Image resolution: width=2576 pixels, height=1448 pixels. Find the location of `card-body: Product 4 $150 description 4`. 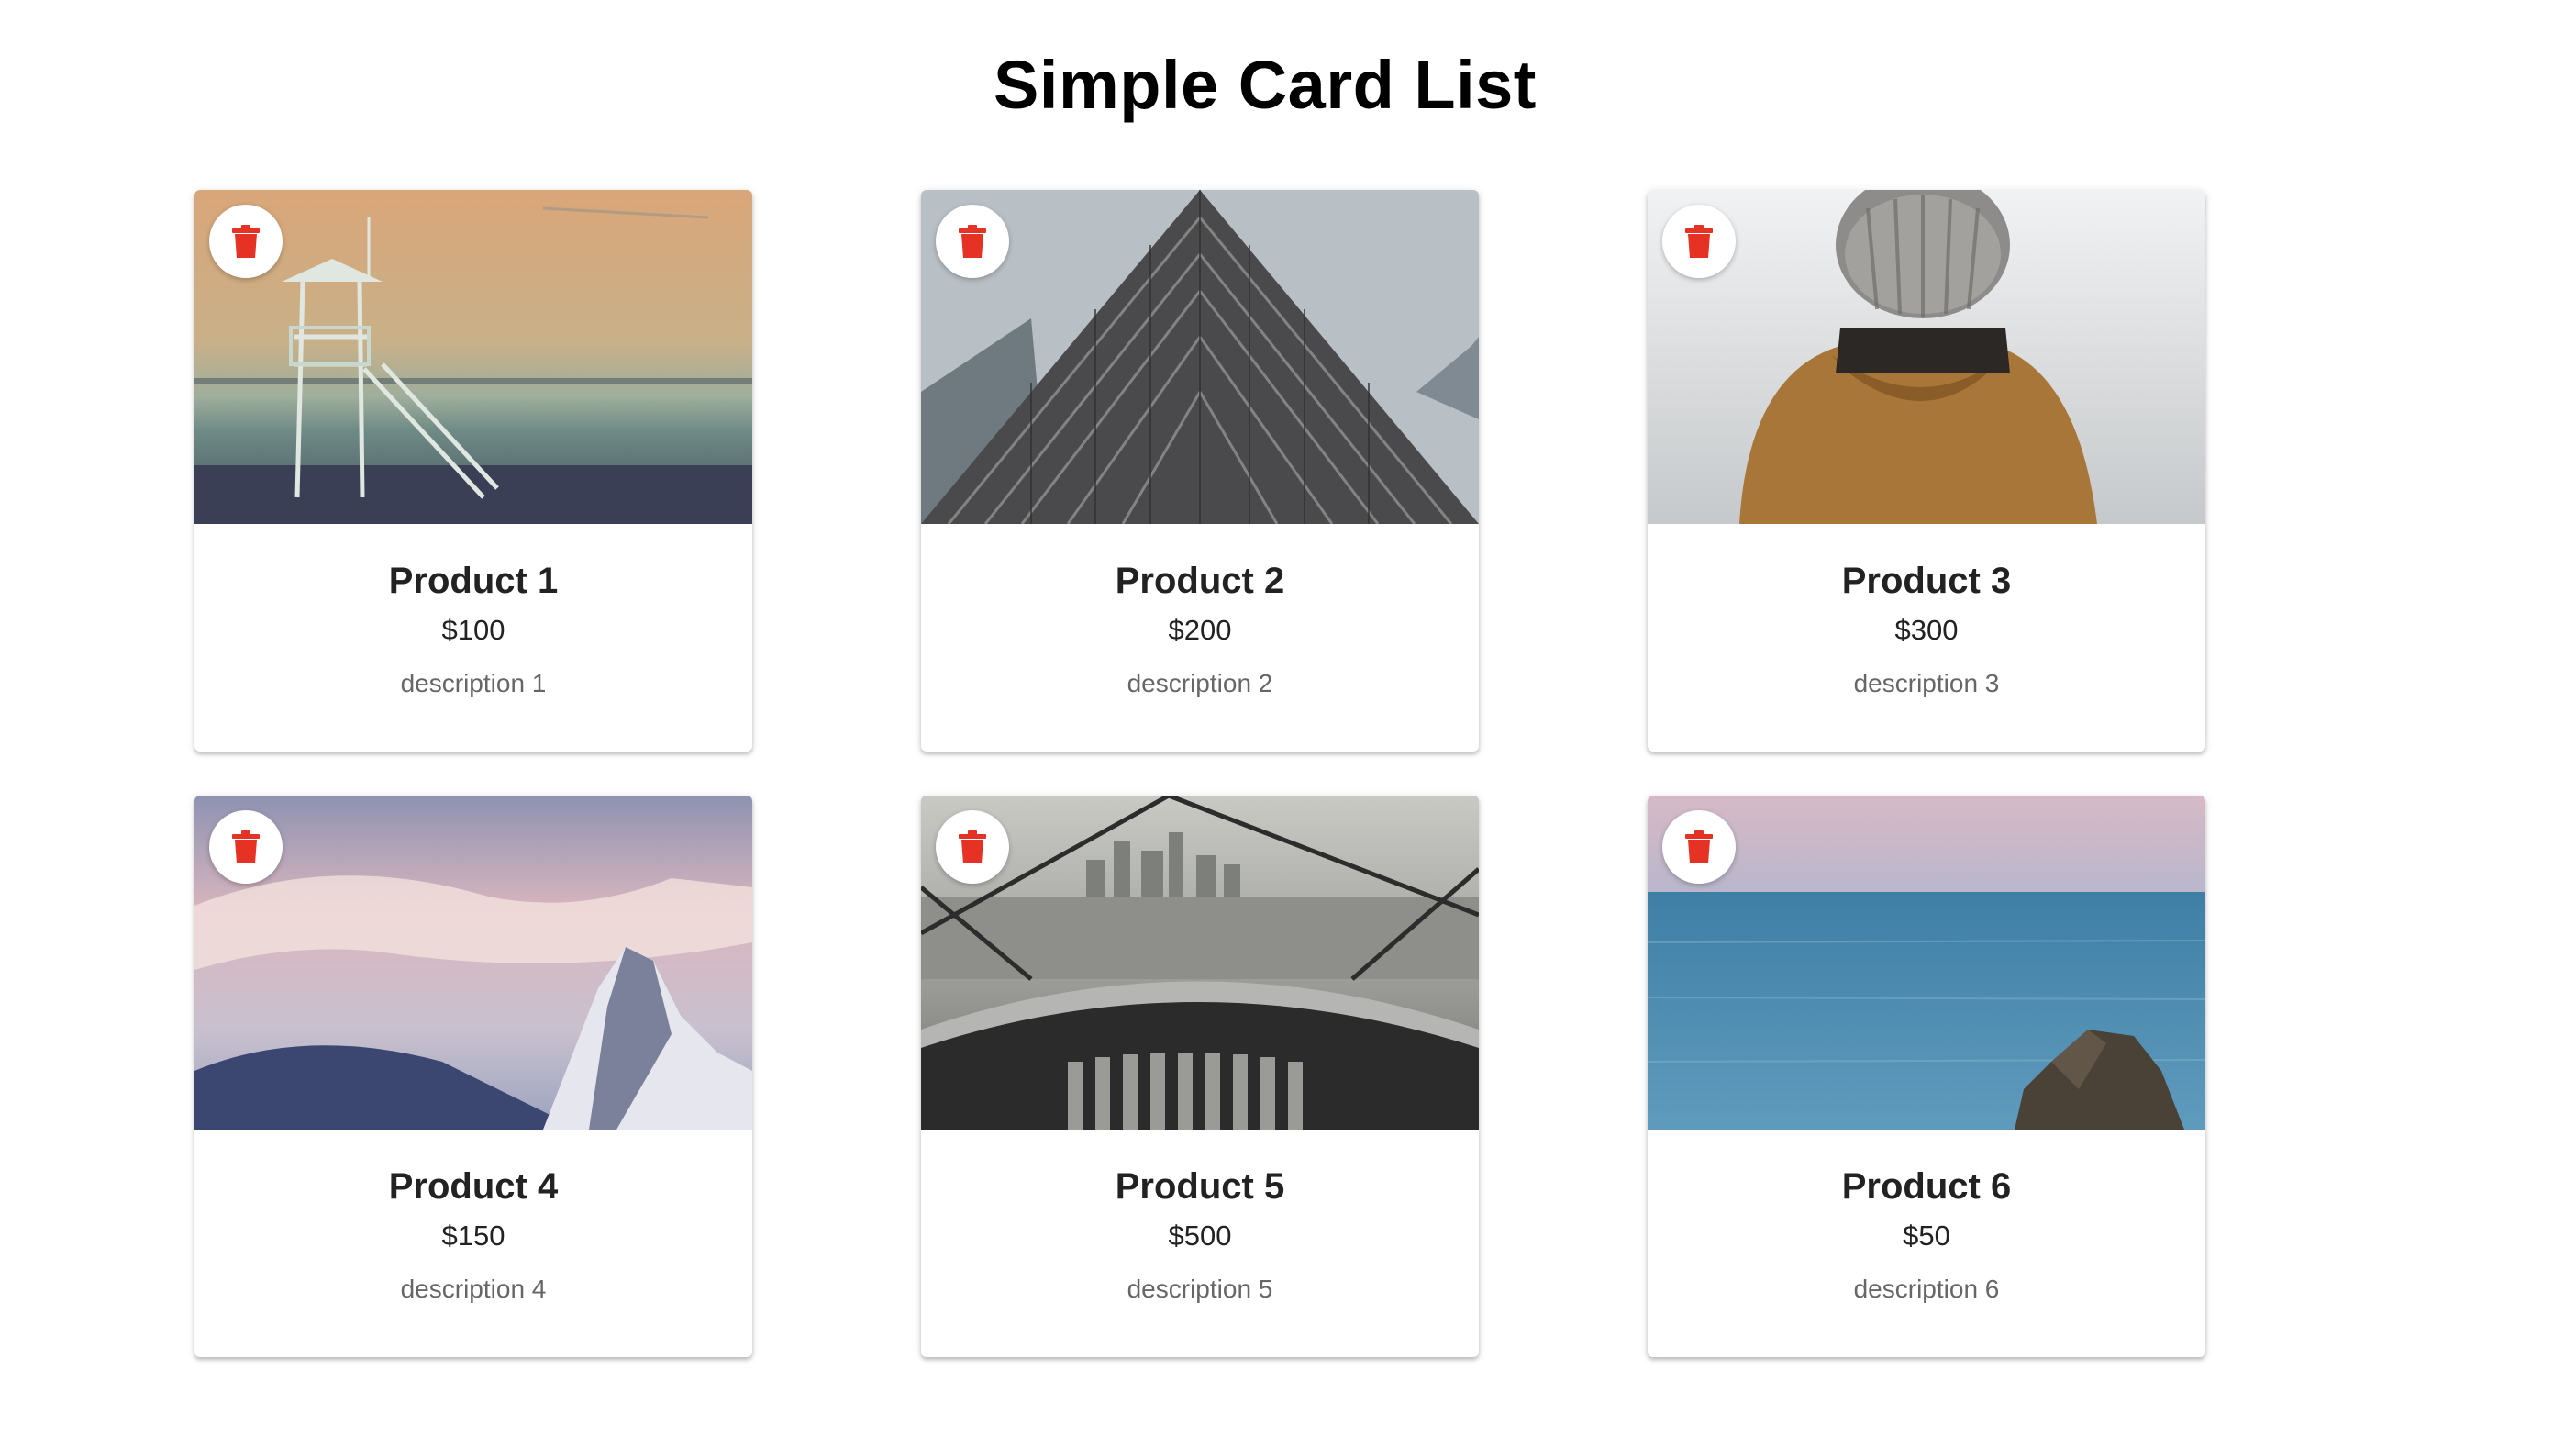

card-body: Product 4 $150 description 4 is located at coordinates (473, 1218).